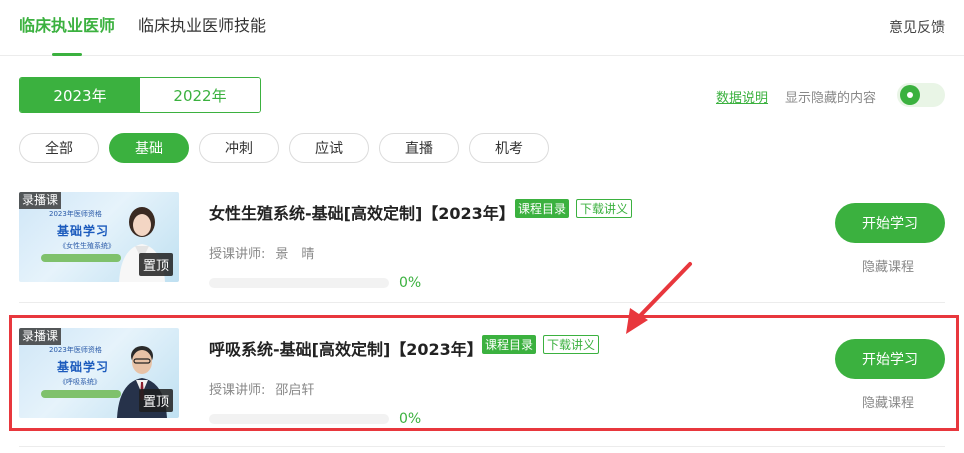  Describe the element at coordinates (59, 148) in the screenshot. I see `filter-all: 全部` at that location.